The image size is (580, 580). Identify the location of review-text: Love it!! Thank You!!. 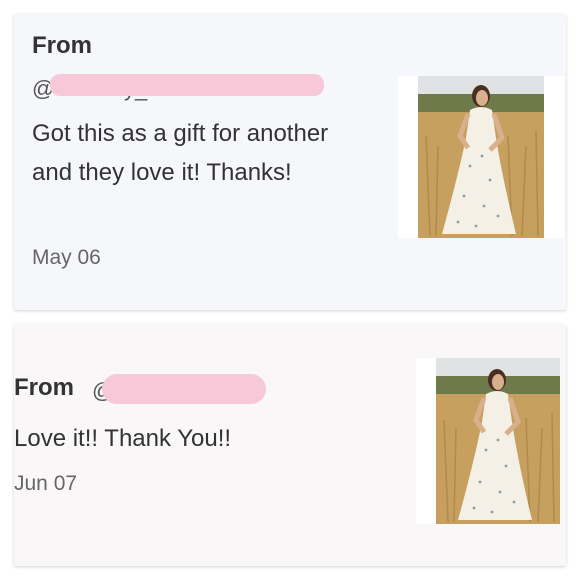
(123, 438).